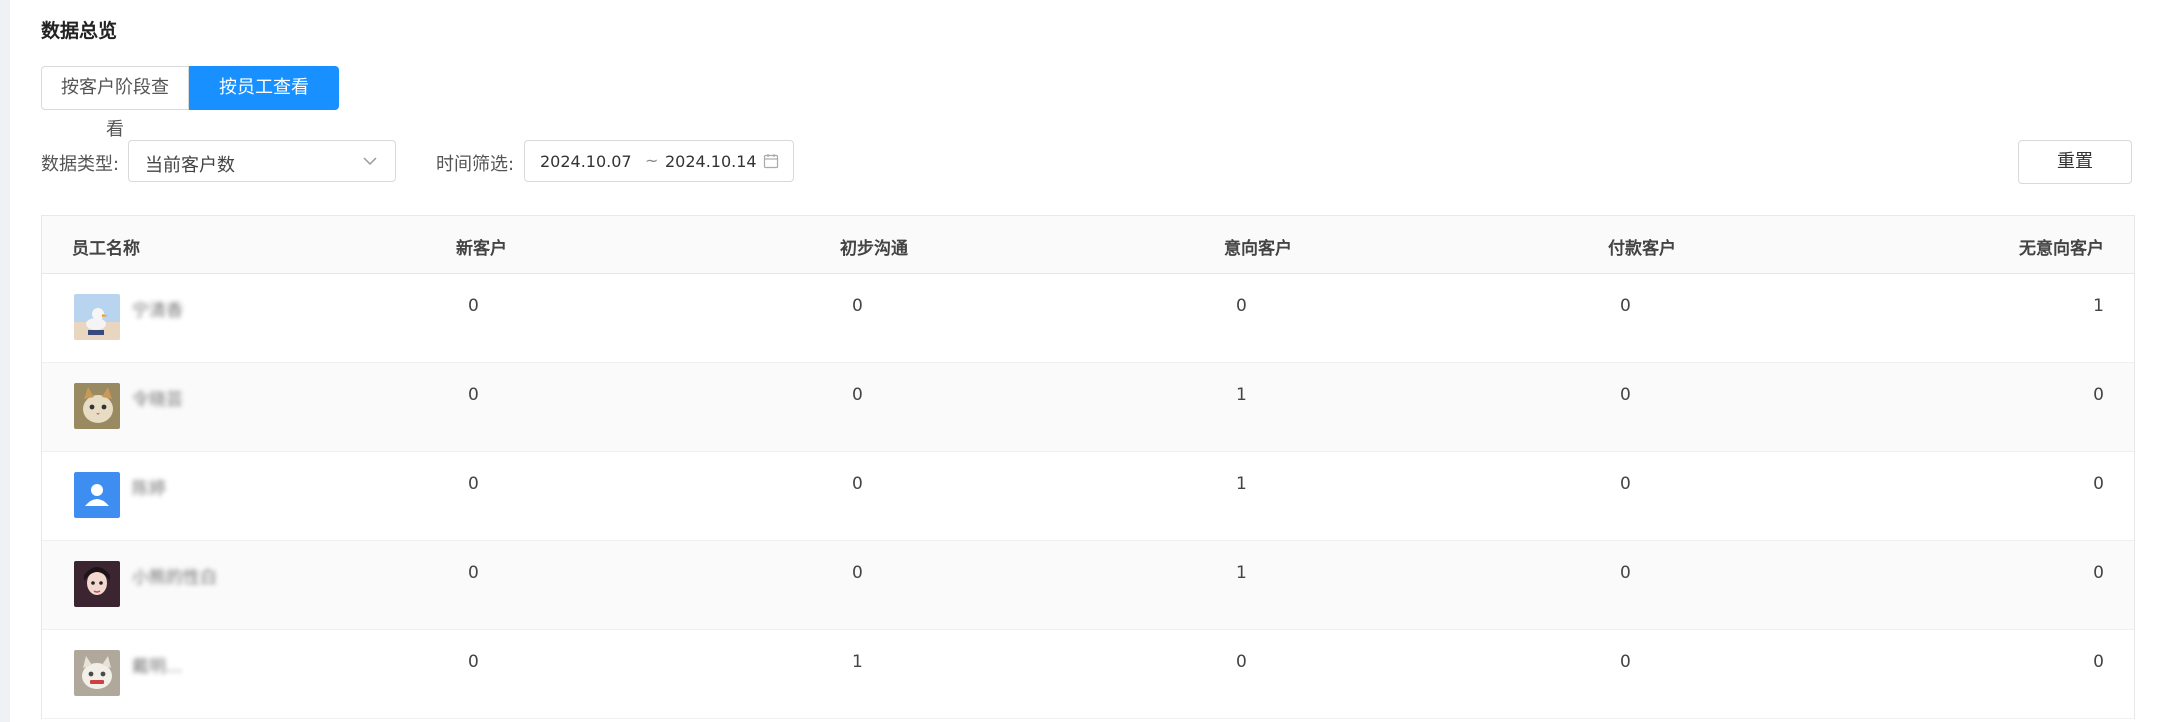 This screenshot has width=2168, height=722. Describe the element at coordinates (2098, 306) in the screenshot. I see `cell-no-intent-customer: 1` at that location.